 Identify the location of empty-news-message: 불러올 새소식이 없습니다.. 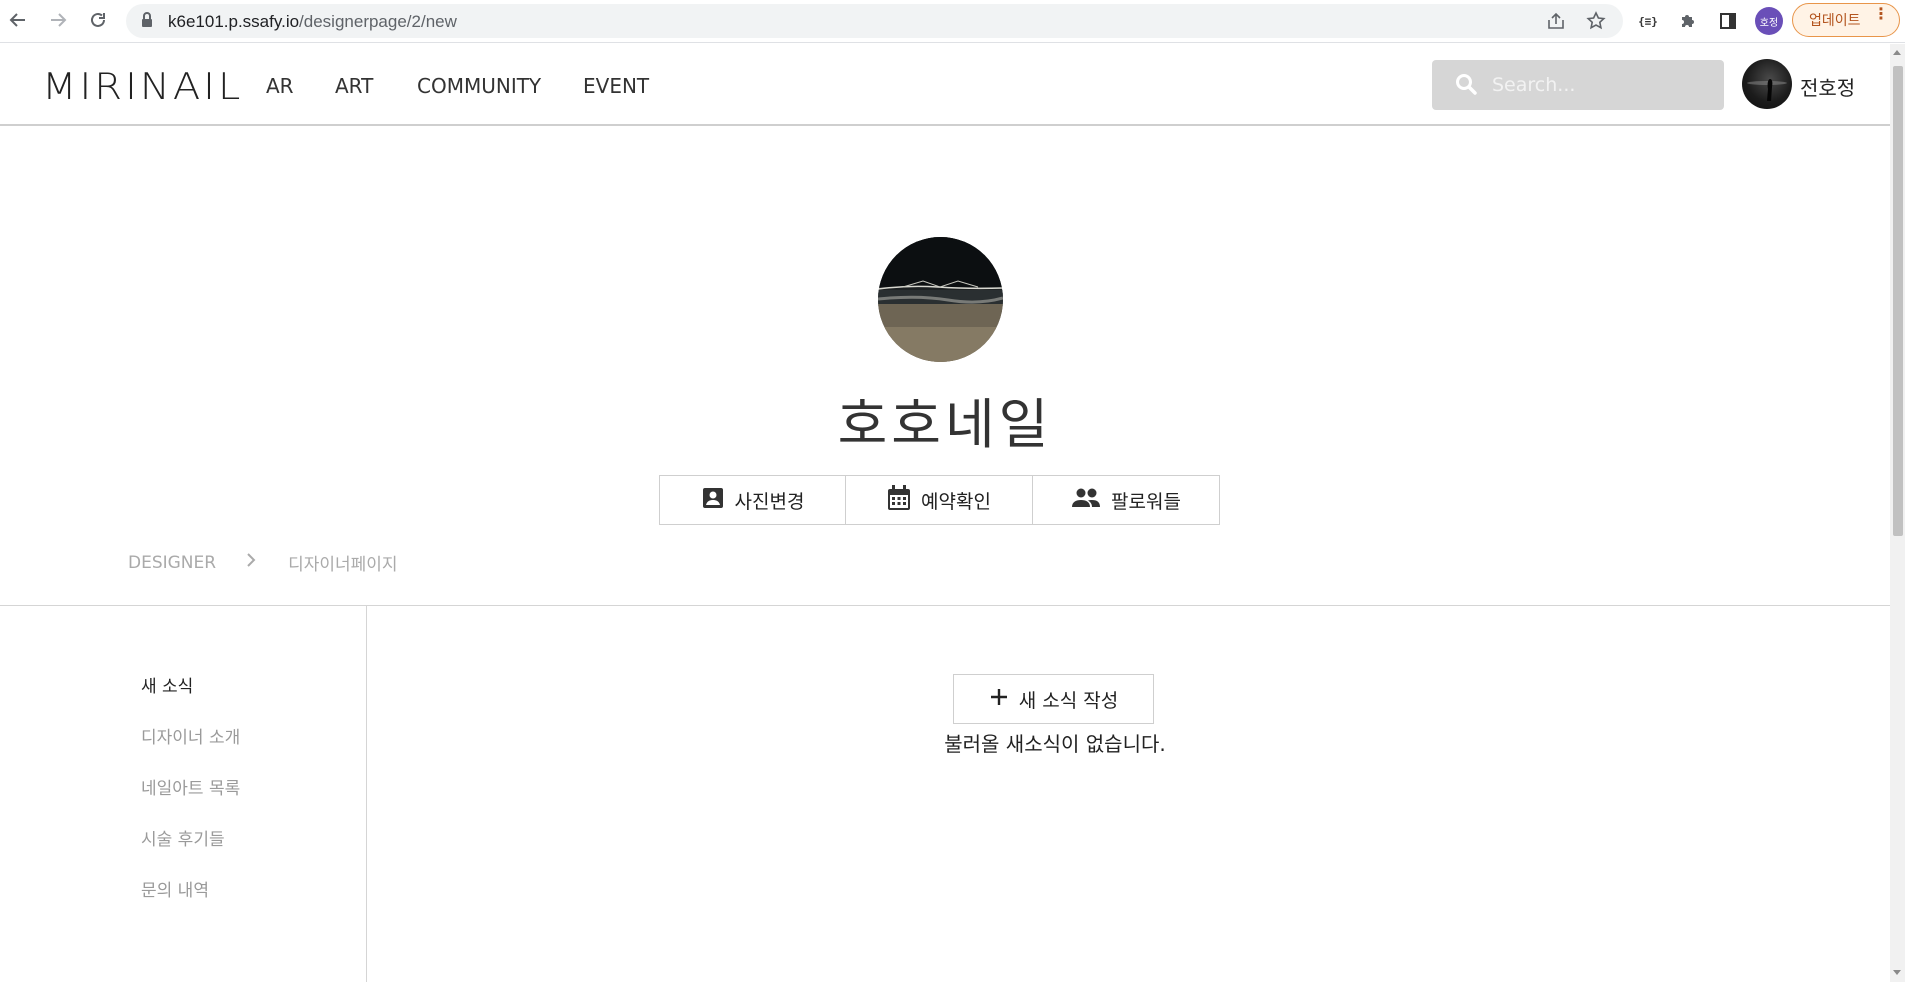
(1055, 744).